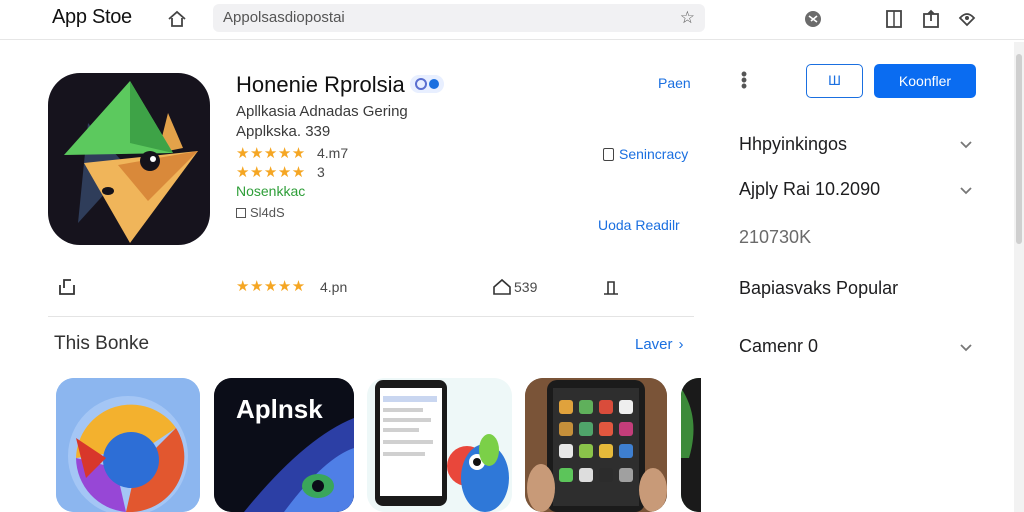  I want to click on doc-icon, so click(608, 154).